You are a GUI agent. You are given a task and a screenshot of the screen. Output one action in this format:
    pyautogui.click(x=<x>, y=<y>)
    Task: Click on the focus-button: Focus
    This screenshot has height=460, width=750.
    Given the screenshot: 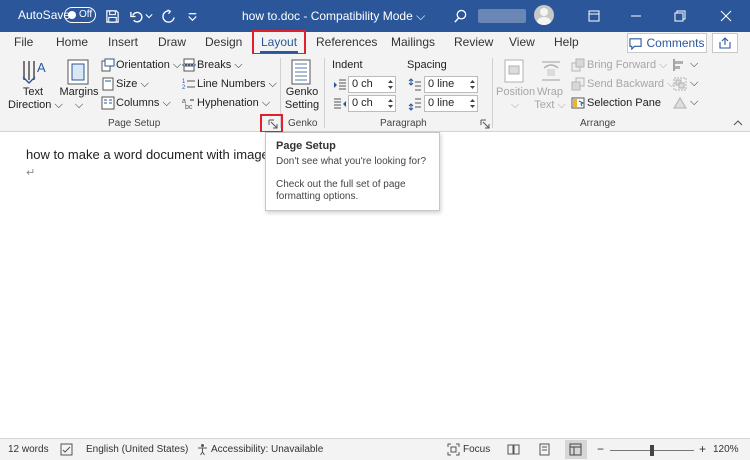 What is the action you would take?
    pyautogui.click(x=476, y=449)
    